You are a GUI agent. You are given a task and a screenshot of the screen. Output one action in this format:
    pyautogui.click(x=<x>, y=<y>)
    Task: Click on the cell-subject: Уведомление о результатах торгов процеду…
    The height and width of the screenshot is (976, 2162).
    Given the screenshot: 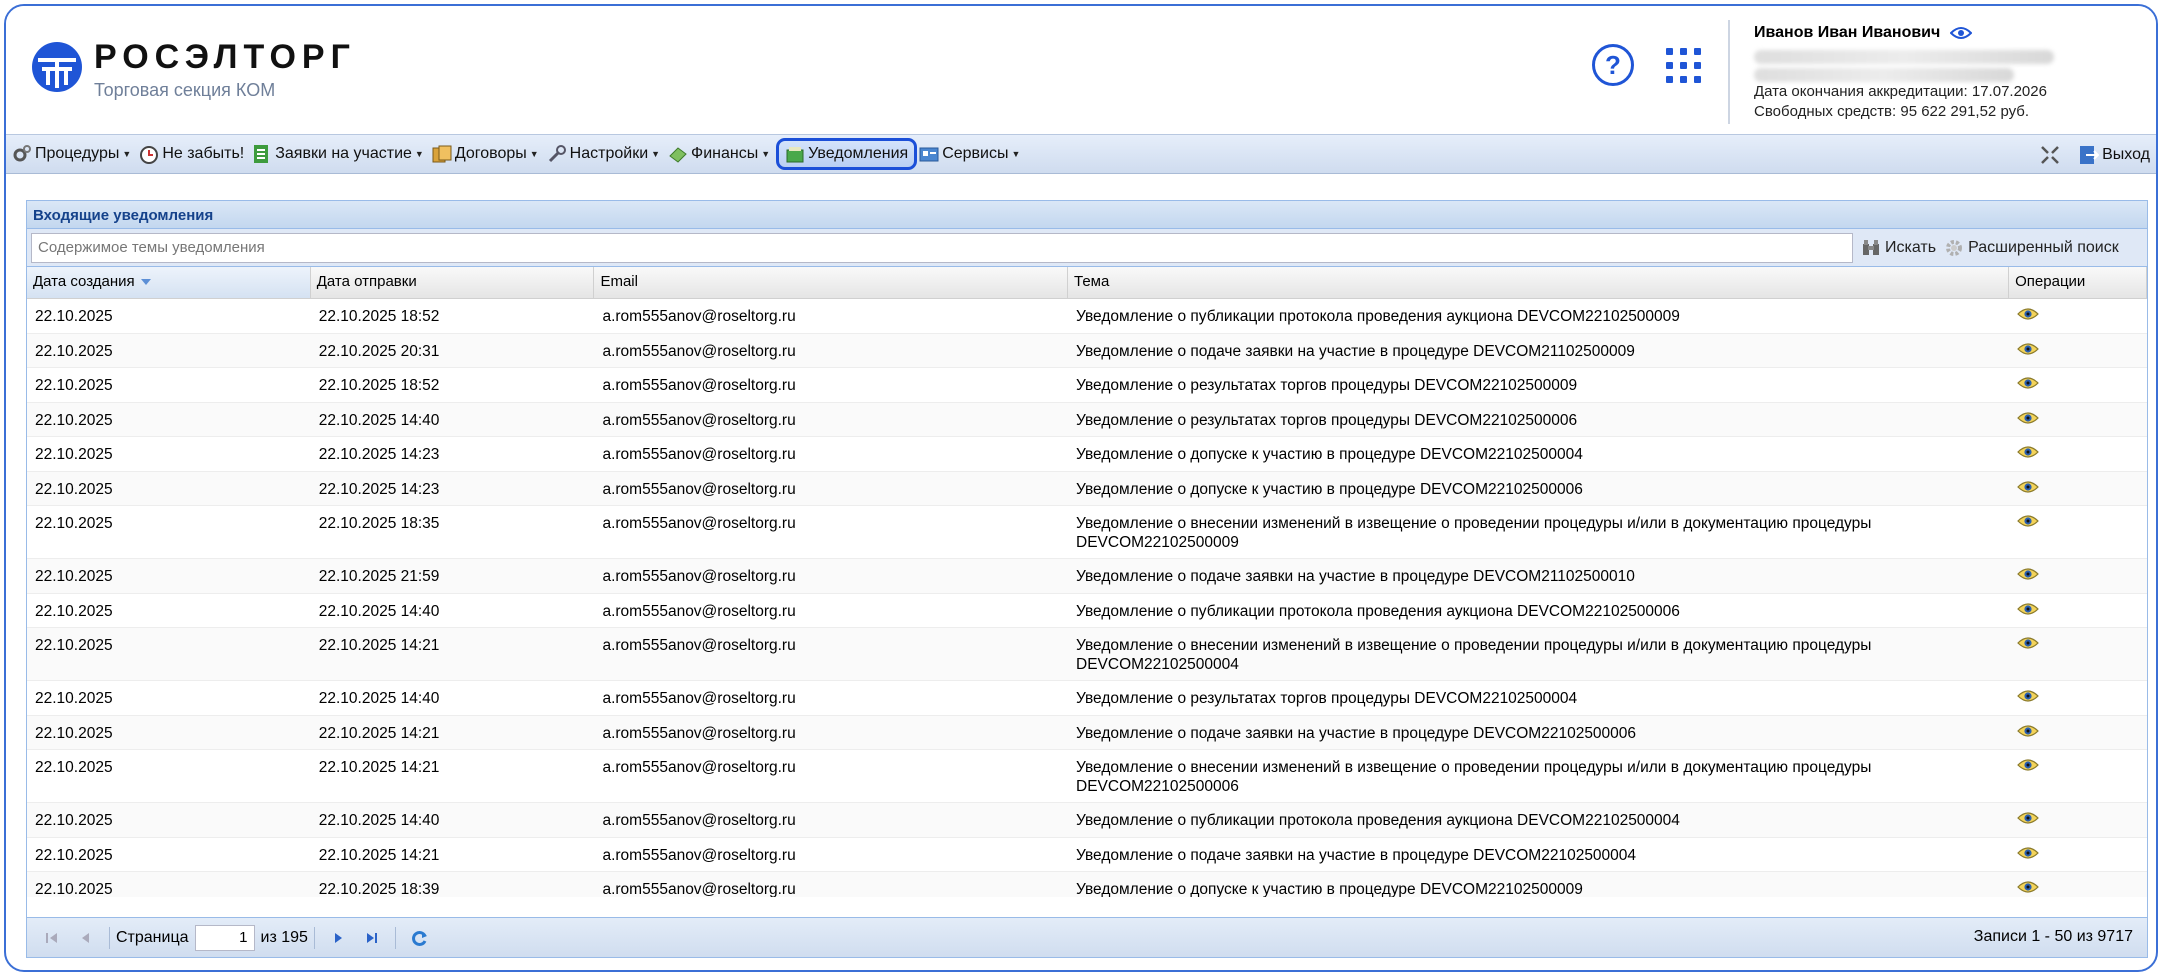 What is the action you would take?
    pyautogui.click(x=1327, y=385)
    